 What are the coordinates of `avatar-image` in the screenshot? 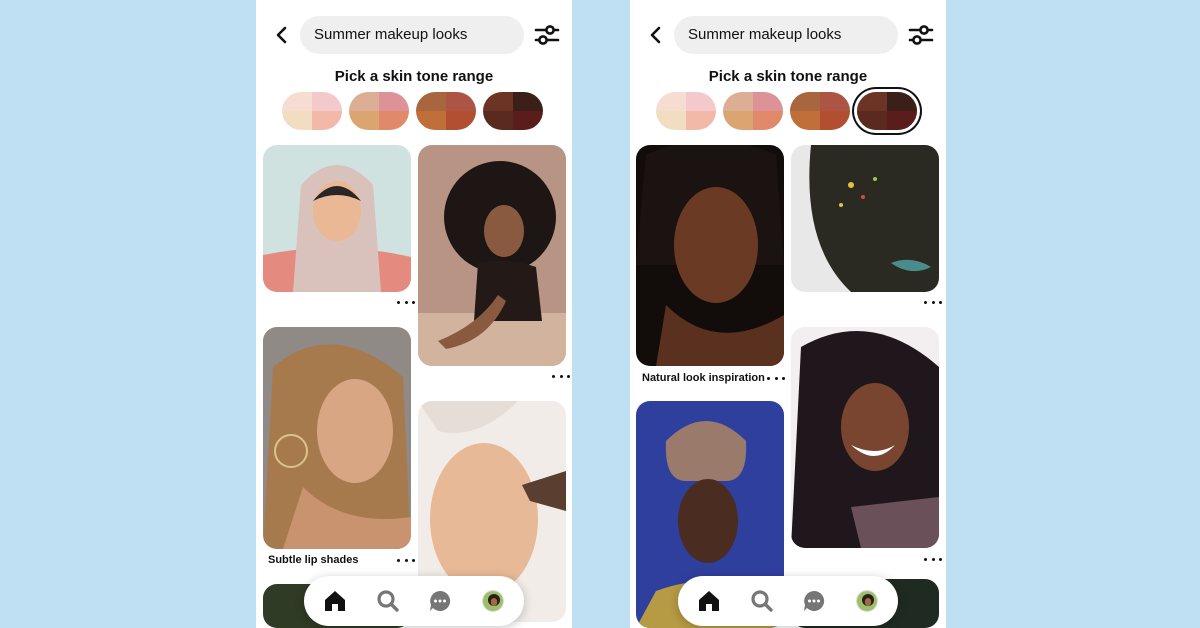 It's located at (867, 601).